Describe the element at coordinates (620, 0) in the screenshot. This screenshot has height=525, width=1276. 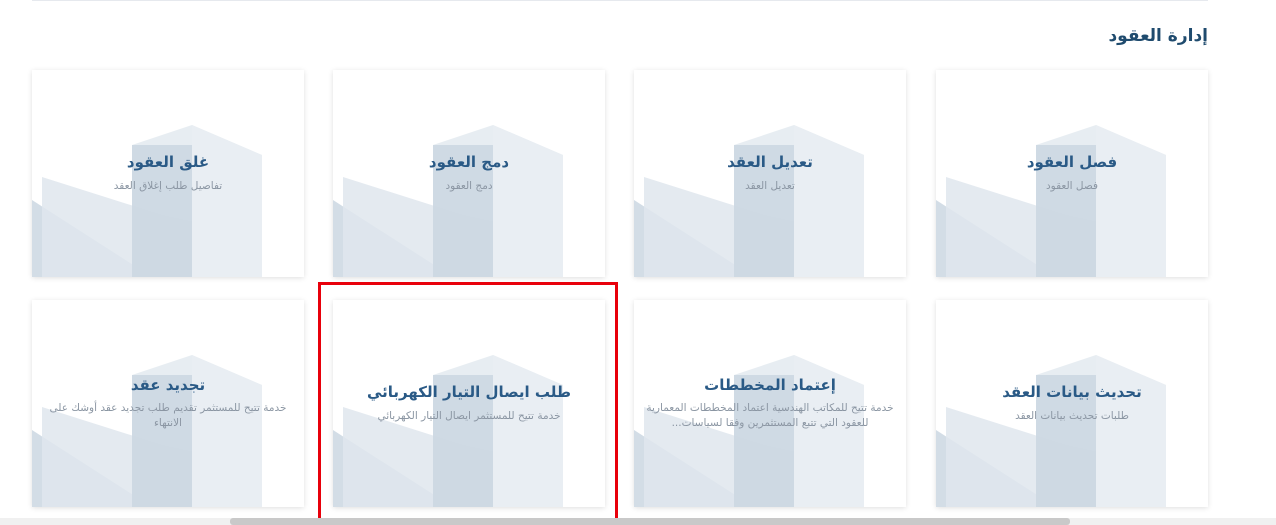
I see `divider` at that location.